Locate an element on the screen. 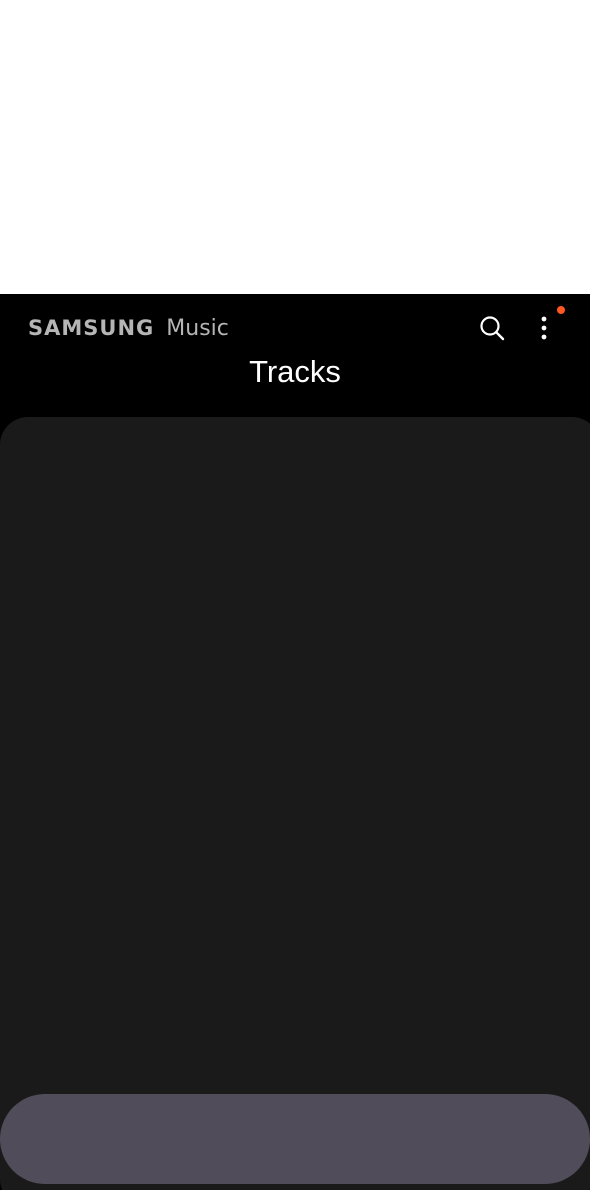 The height and width of the screenshot is (1190, 590). bottom-player-bar is located at coordinates (295, 1139).